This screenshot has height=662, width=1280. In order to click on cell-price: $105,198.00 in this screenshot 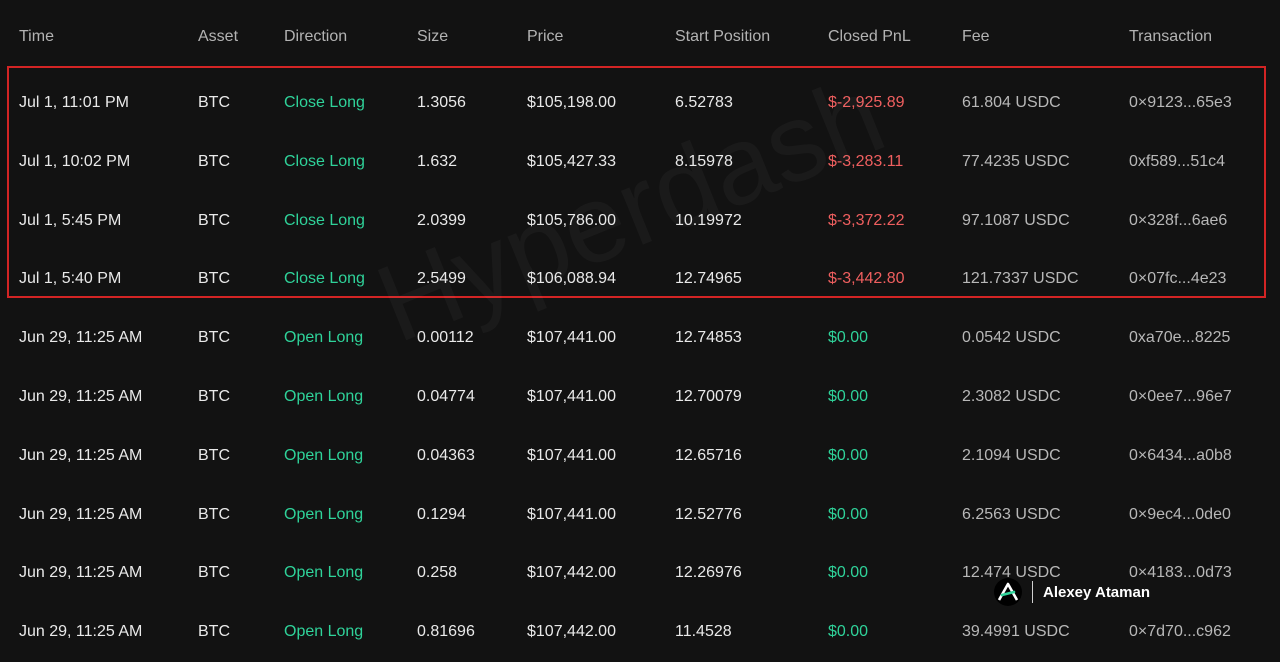, I will do `click(571, 102)`.